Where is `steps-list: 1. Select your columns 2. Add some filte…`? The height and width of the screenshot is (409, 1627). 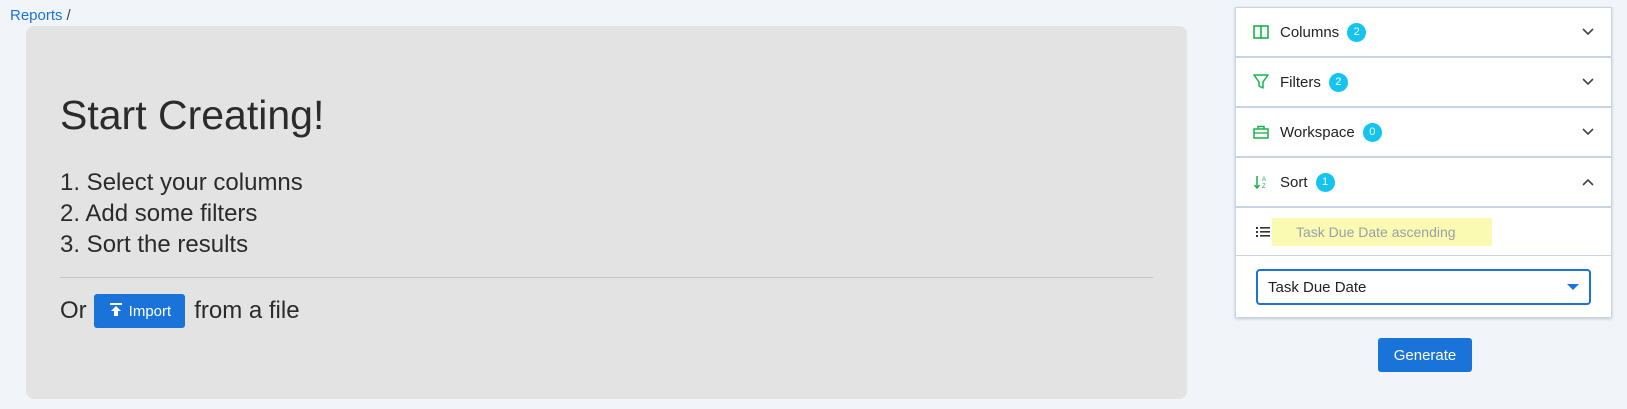
steps-list: 1. Select your columns 2. Add some filte… is located at coordinates (181, 213).